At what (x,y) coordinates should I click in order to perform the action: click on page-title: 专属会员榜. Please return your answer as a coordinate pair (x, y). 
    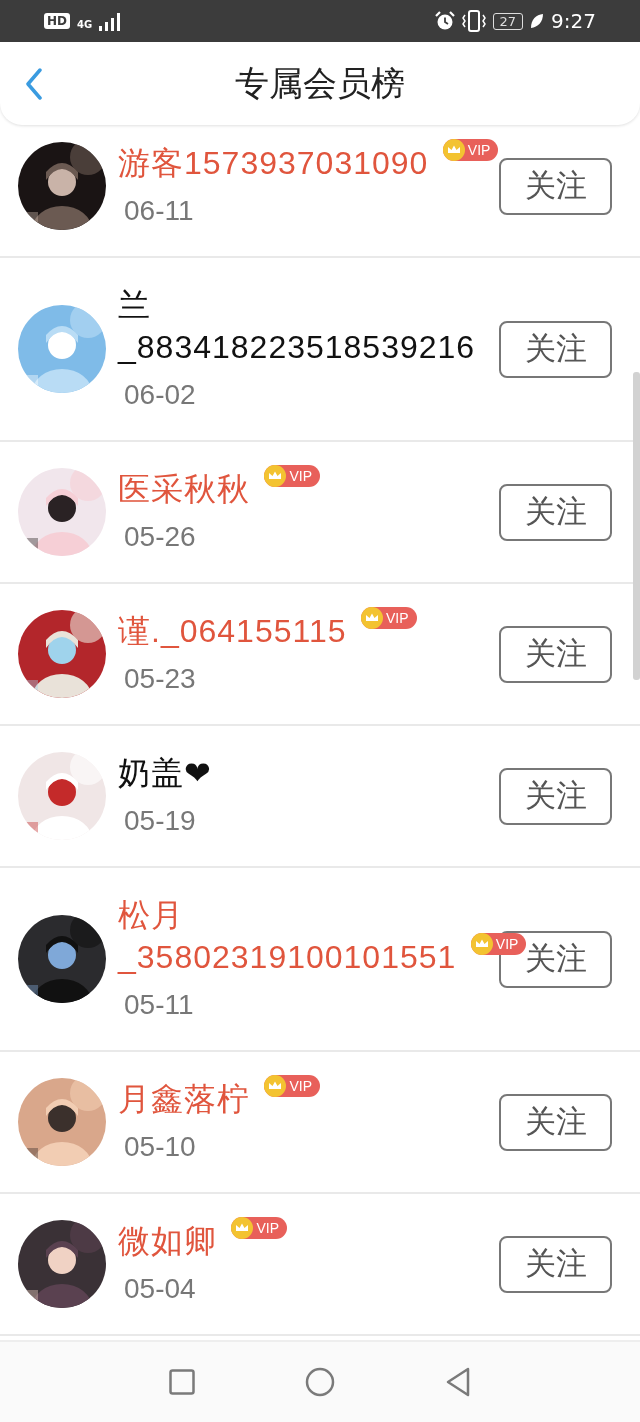
    Looking at the image, I should click on (320, 83).